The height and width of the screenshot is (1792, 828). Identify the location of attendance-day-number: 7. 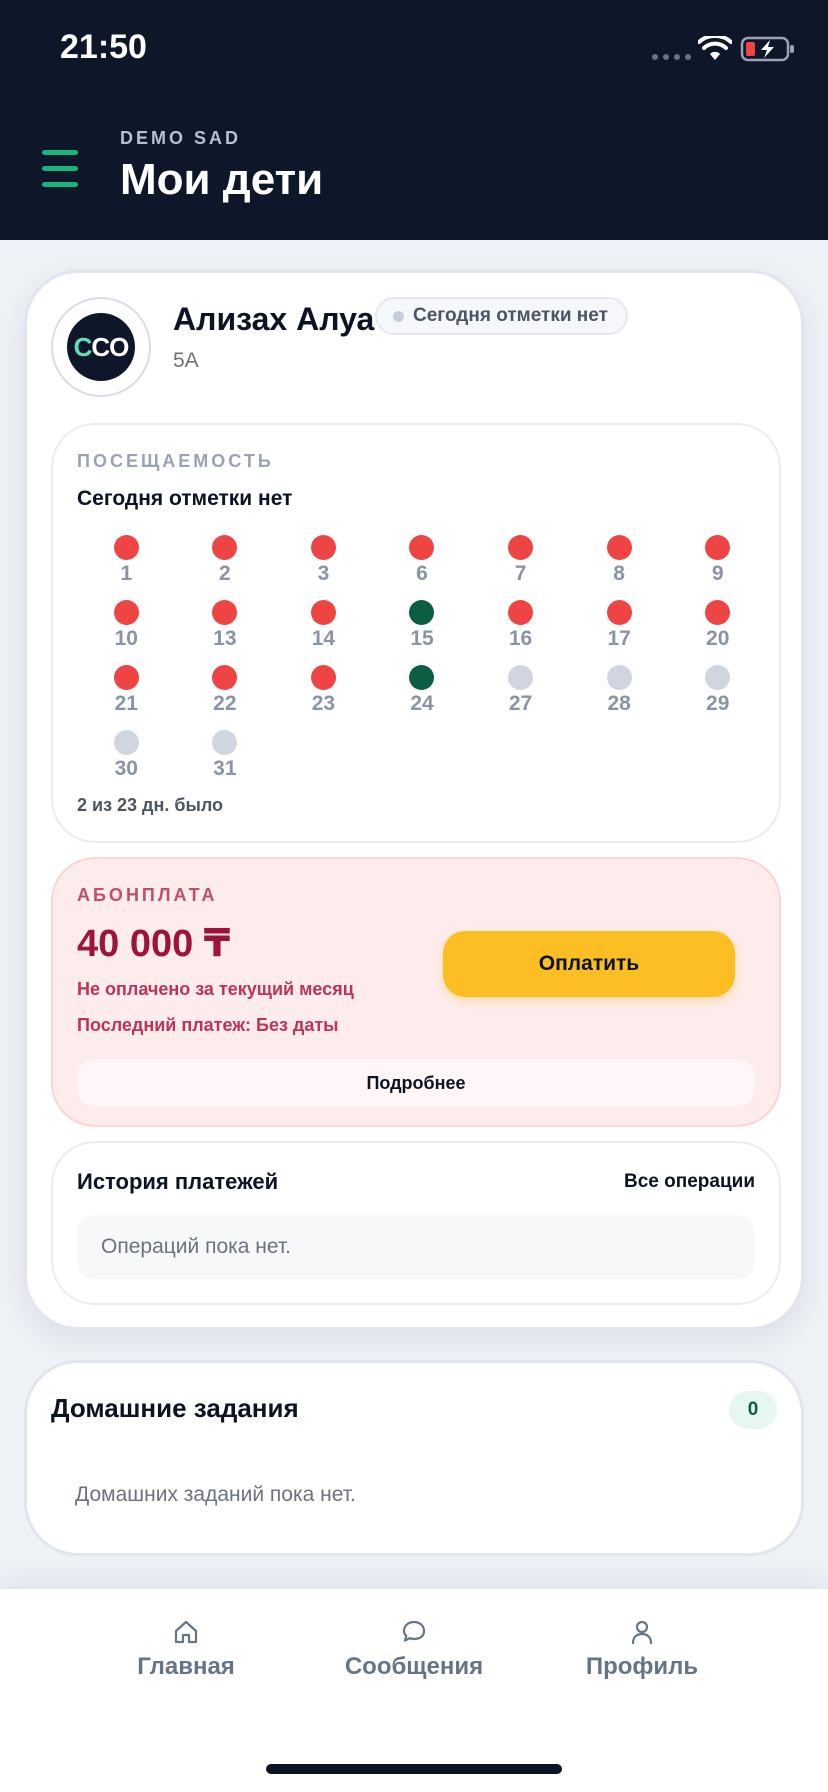
(520, 573).